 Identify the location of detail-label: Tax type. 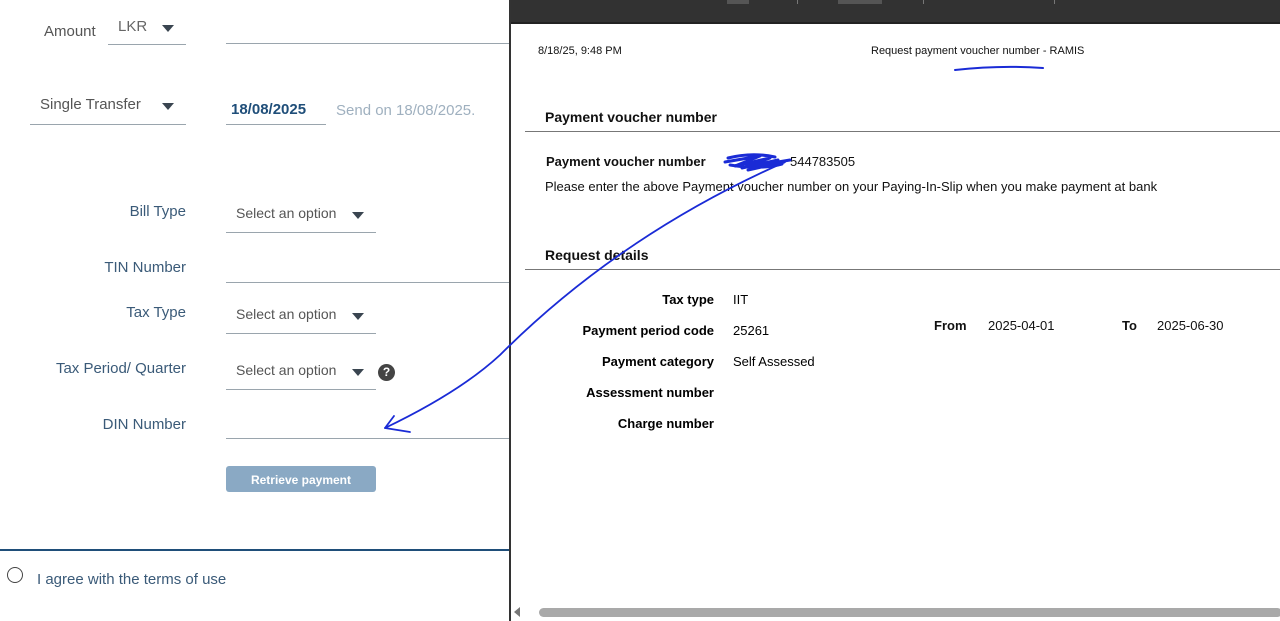
(688, 299).